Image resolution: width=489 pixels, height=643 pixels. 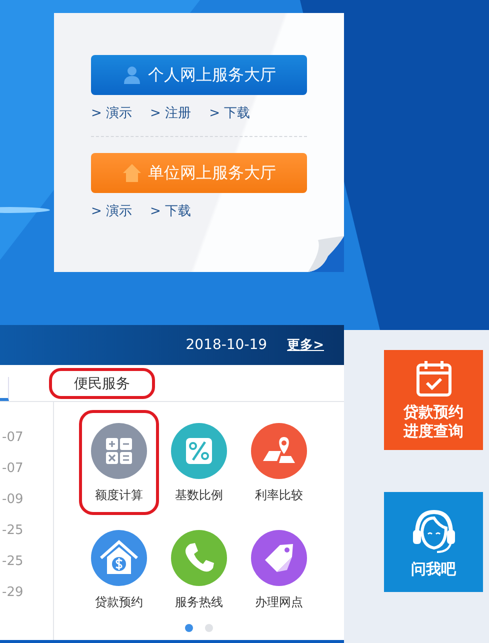 I want to click on percent-icon, so click(x=199, y=451).